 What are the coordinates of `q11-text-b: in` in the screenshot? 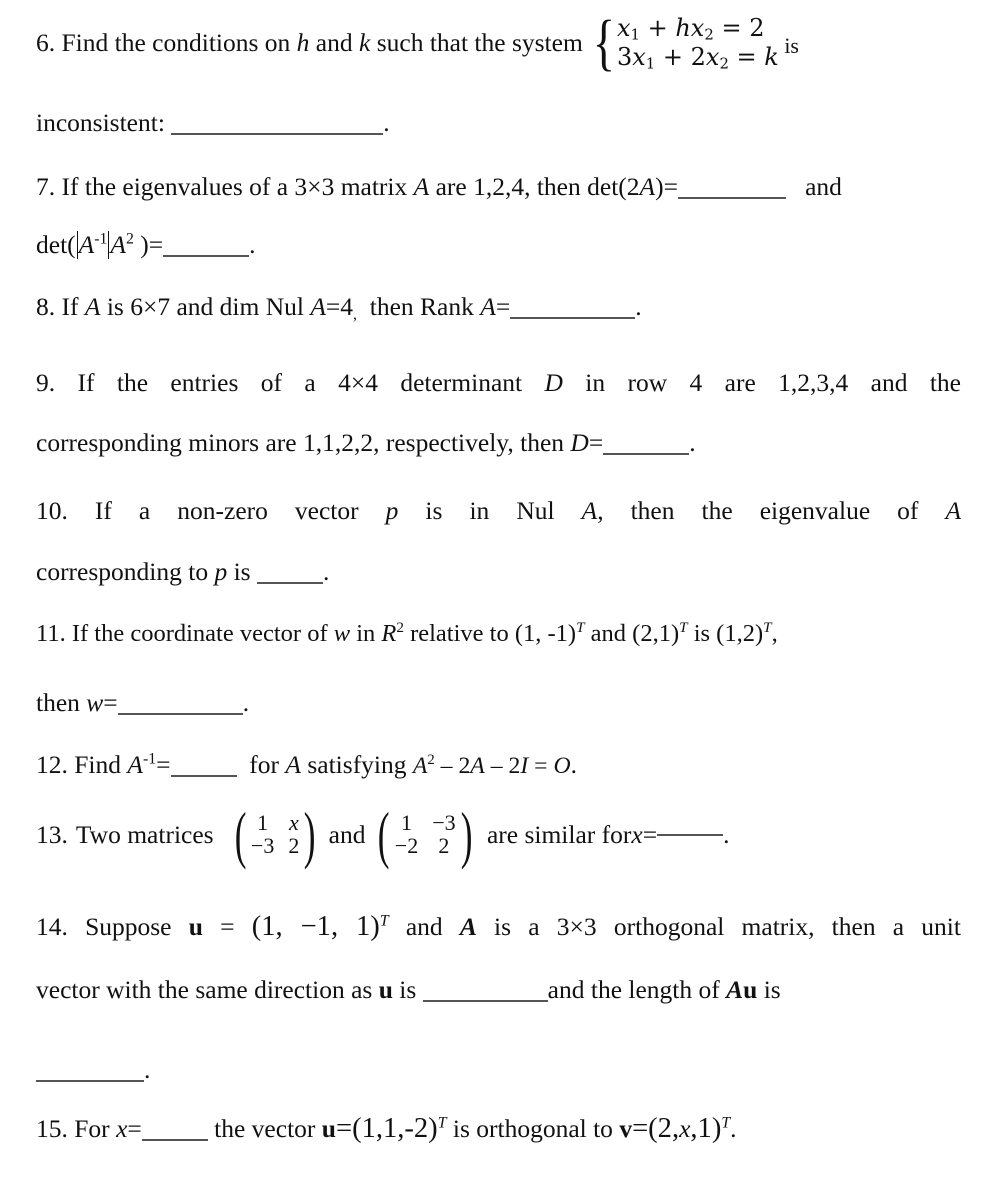 It's located at (366, 633).